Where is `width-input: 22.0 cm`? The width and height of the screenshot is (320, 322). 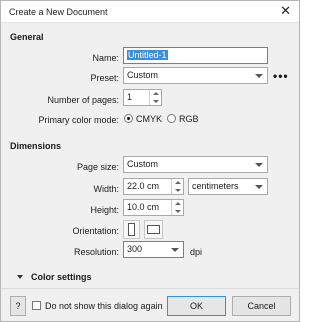 width-input: 22.0 cm is located at coordinates (153, 186).